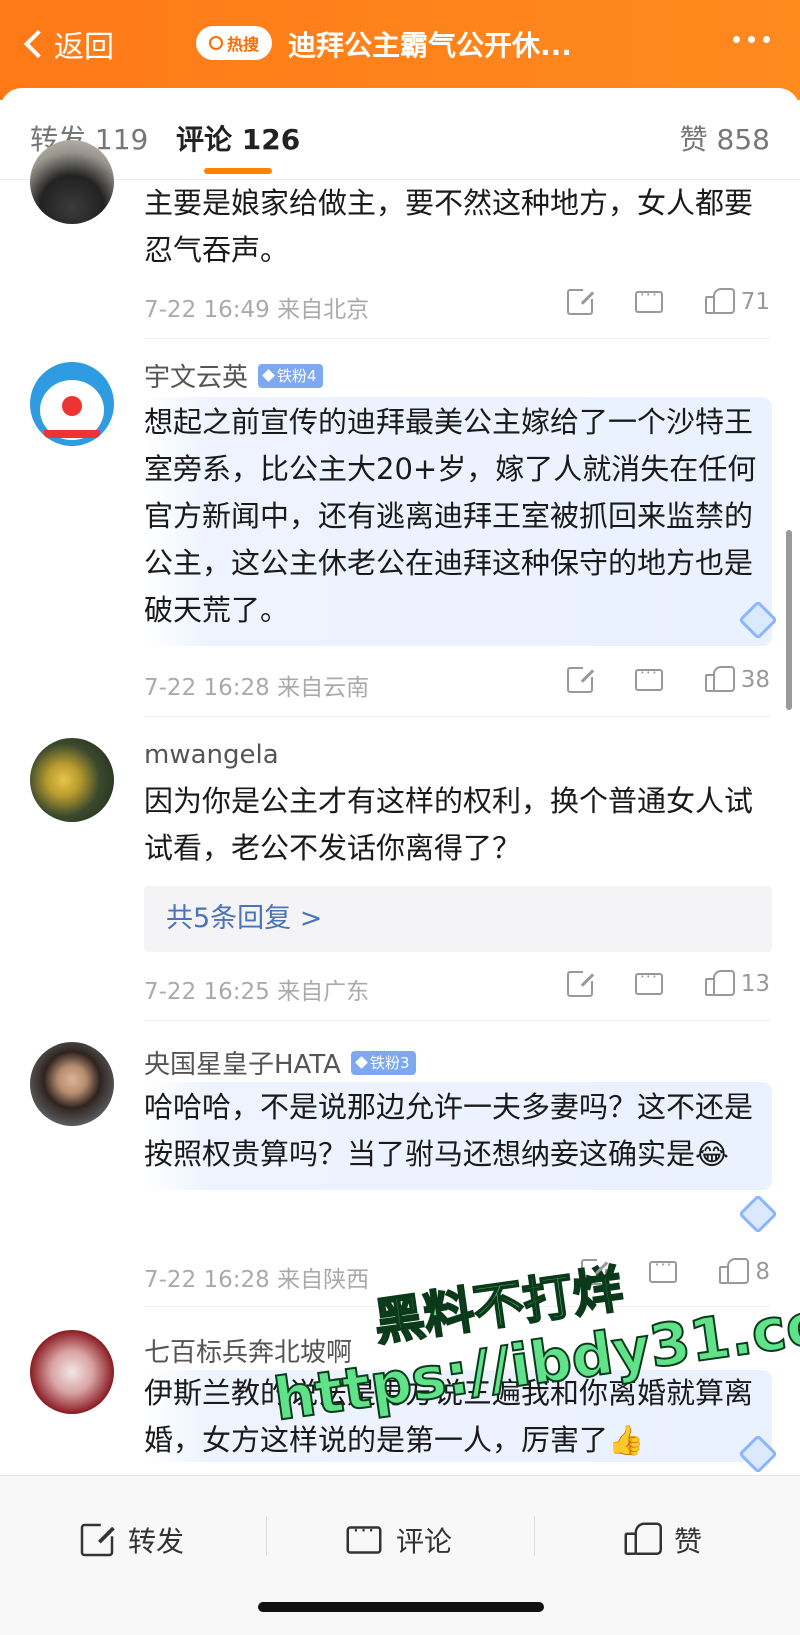  What do you see at coordinates (663, 1540) in the screenshot?
I see `bottom-like-button: 赞` at bounding box center [663, 1540].